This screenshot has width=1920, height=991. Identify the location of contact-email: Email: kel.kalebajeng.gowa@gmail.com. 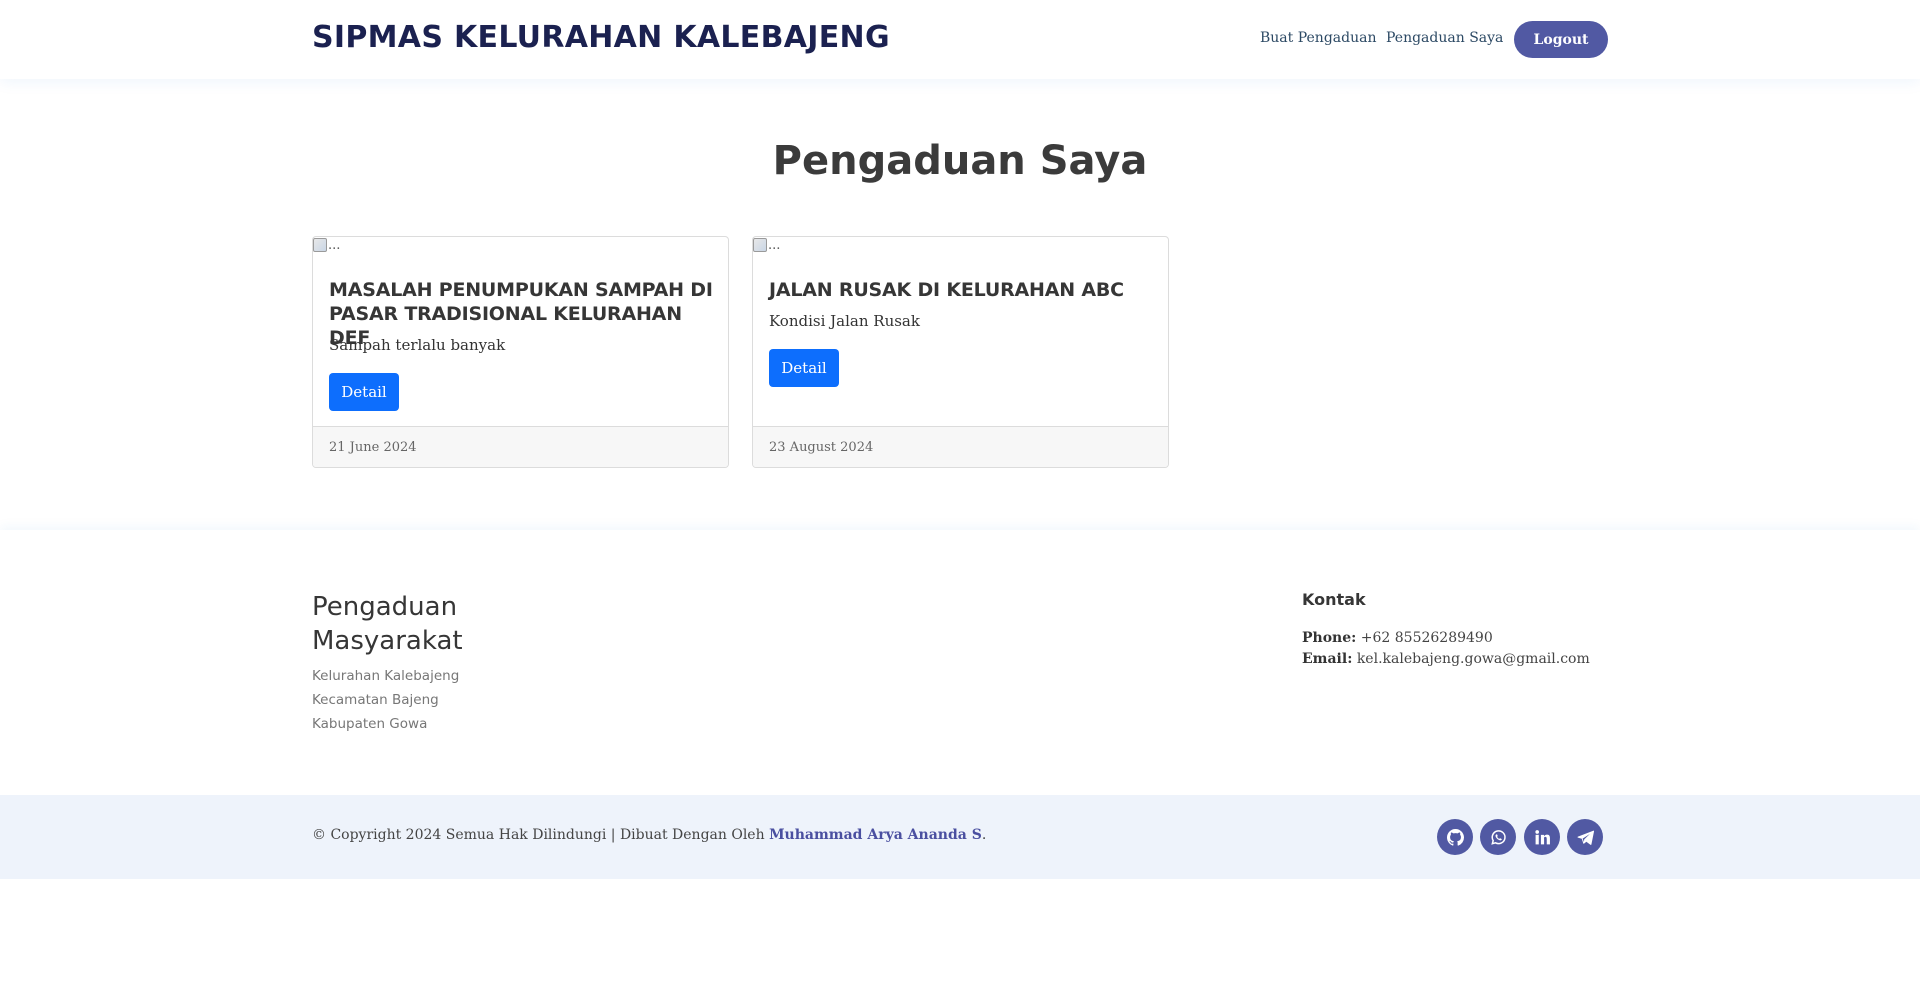
(1446, 659).